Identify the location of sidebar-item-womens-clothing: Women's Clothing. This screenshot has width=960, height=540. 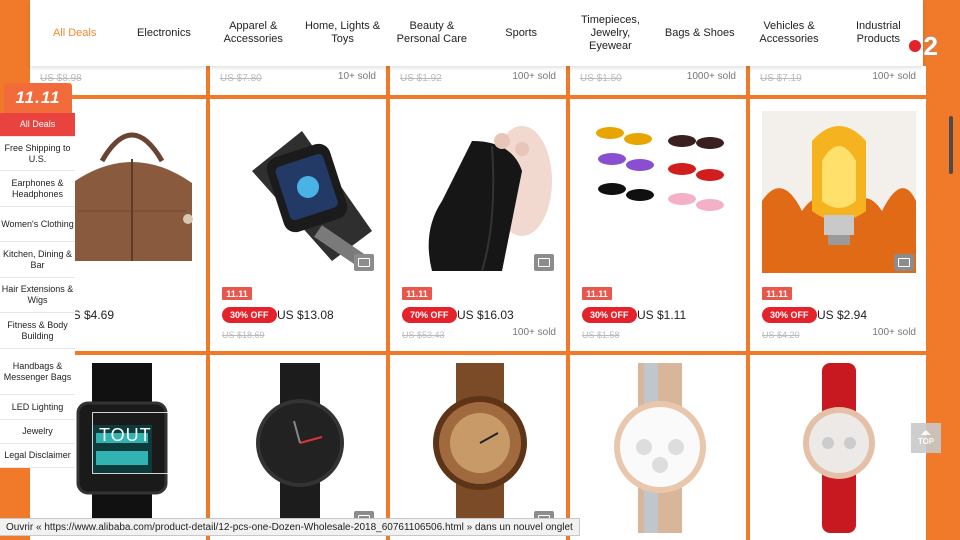
(37, 224).